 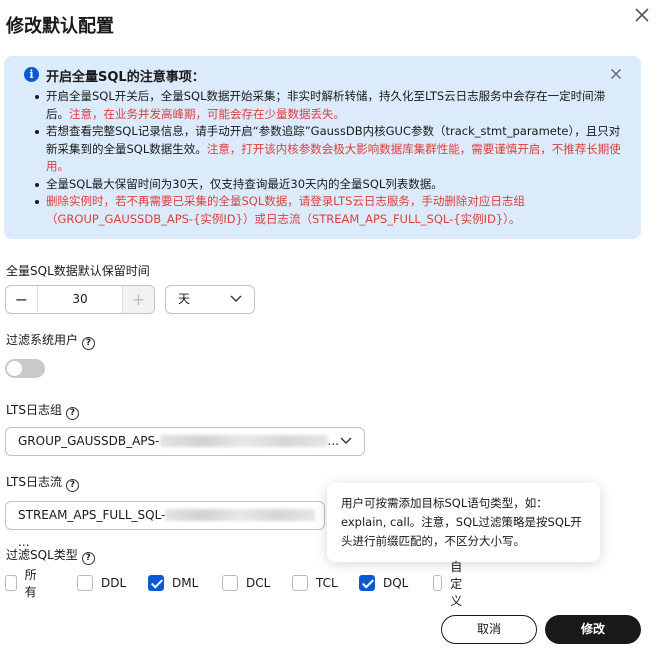 What do you see at coordinates (210, 299) in the screenshot?
I see `retention-unit-select: 天` at bounding box center [210, 299].